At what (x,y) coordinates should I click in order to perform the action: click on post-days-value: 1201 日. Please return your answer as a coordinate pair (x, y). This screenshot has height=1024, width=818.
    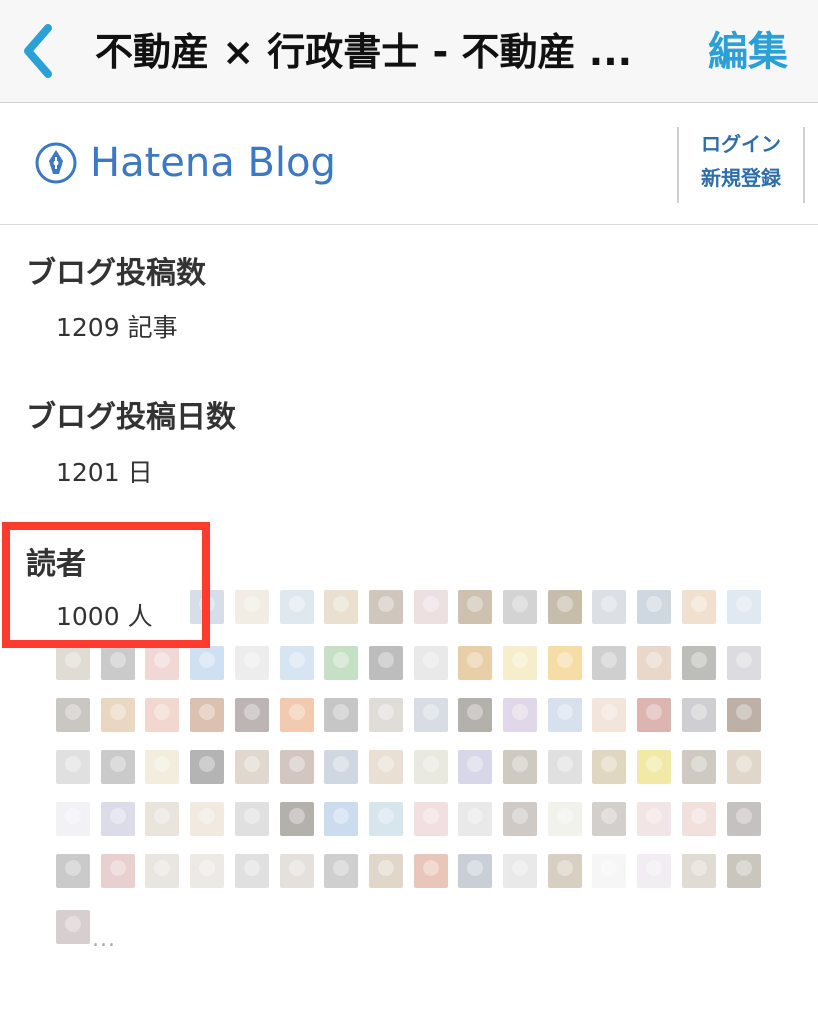
    Looking at the image, I should click on (104, 472).